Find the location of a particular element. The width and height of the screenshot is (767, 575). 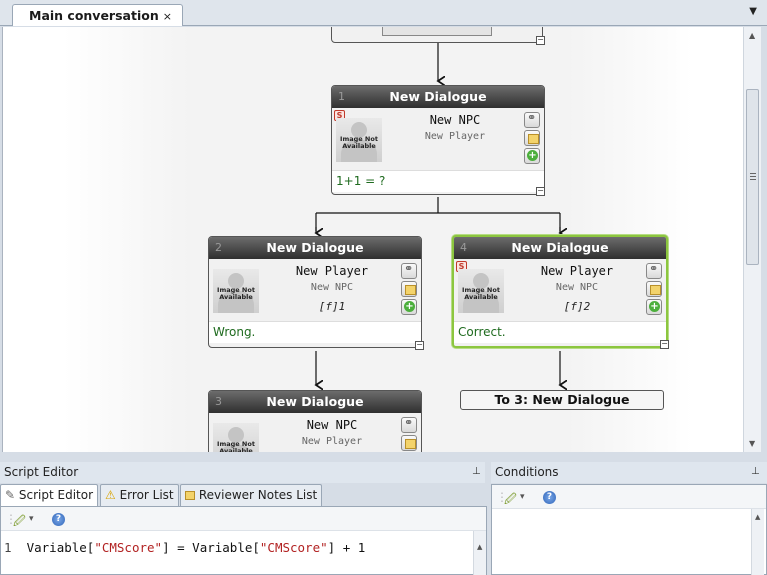

node-header: 3 New Dialogue is located at coordinates (315, 402).